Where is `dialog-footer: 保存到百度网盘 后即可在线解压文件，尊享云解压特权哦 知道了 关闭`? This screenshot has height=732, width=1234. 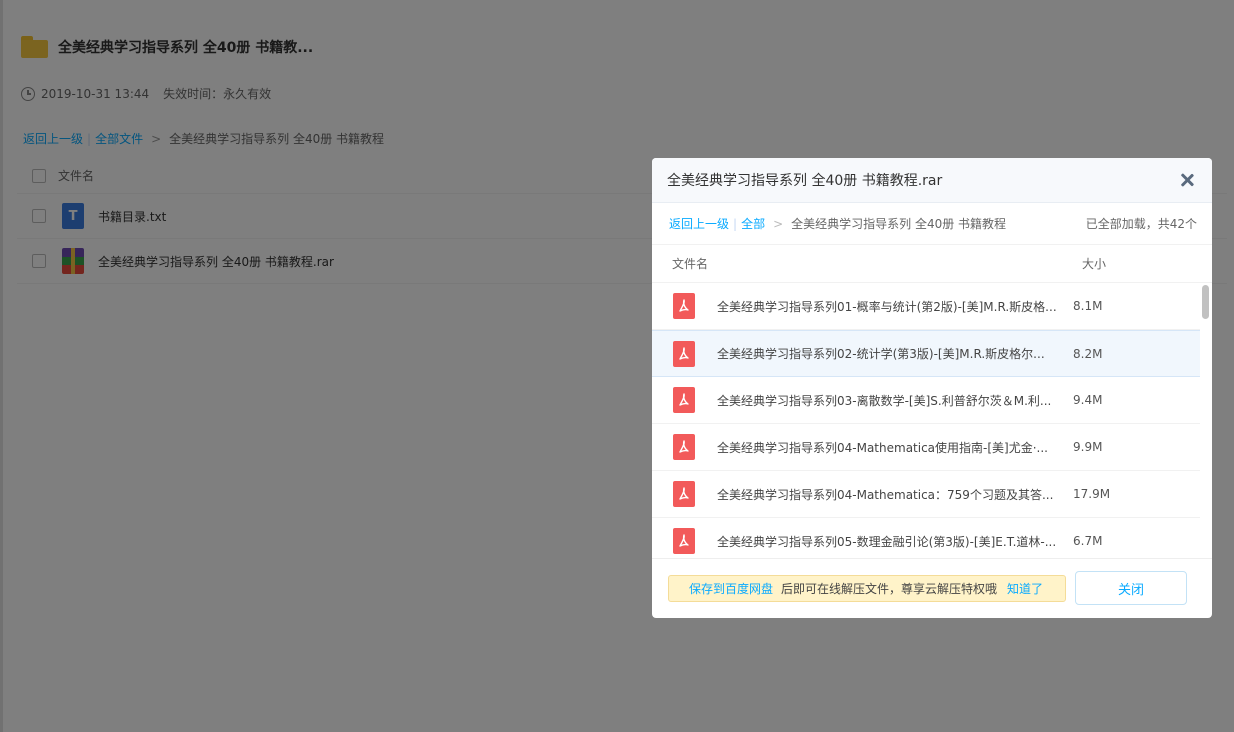 dialog-footer: 保存到百度网盘 后即可在线解压文件，尊享云解压特权哦 知道了 关闭 is located at coordinates (932, 588).